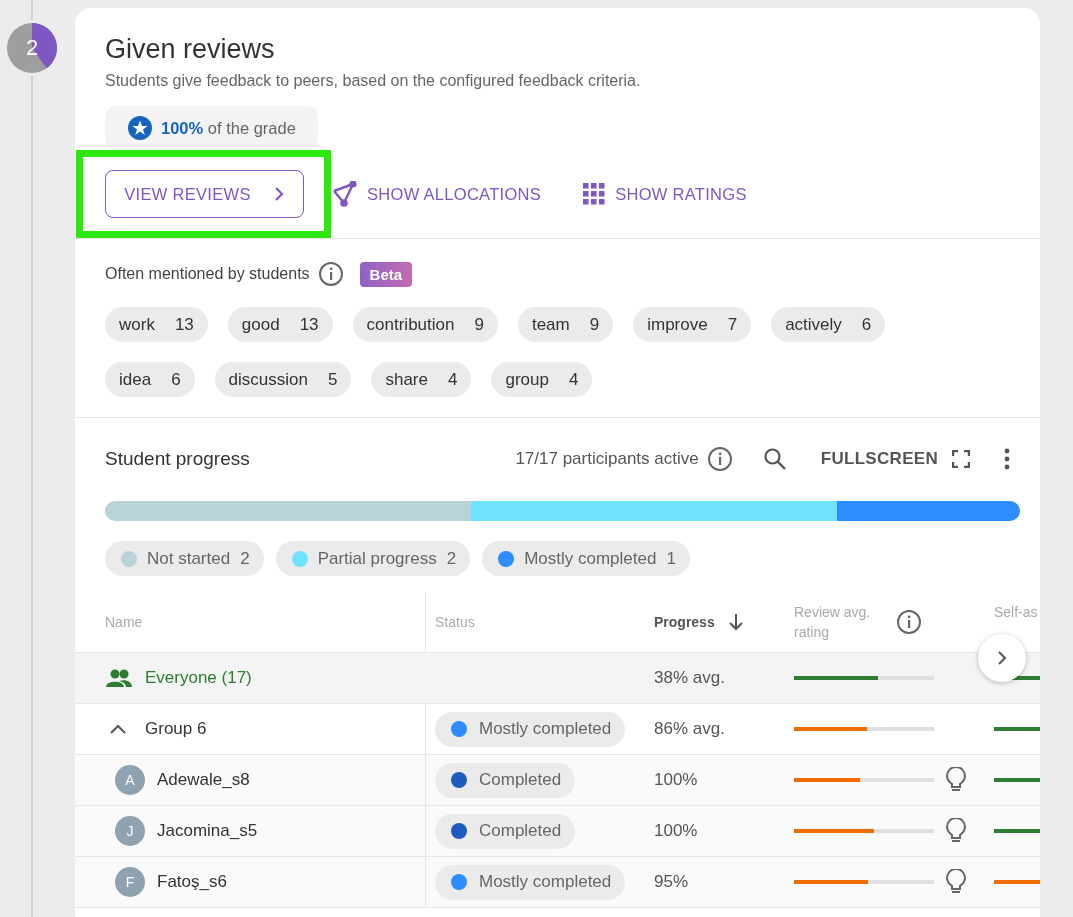  Describe the element at coordinates (373, 81) in the screenshot. I see `section-description: Students give feedback to peers, based on the configured feedback criteria.` at that location.